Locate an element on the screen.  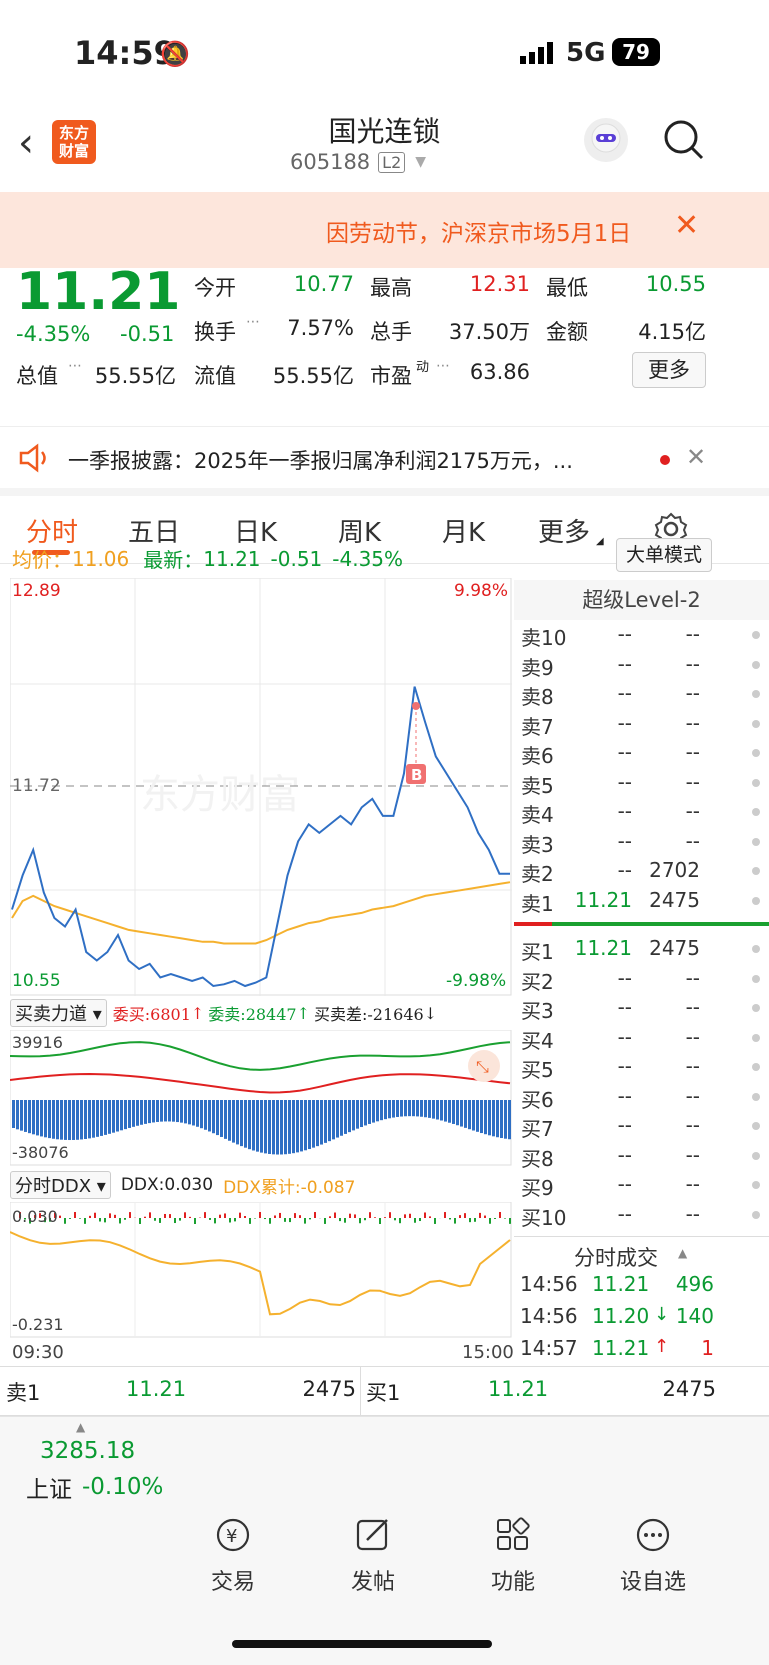
big-order-mode-button: 大单模式 is located at coordinates (664, 555).